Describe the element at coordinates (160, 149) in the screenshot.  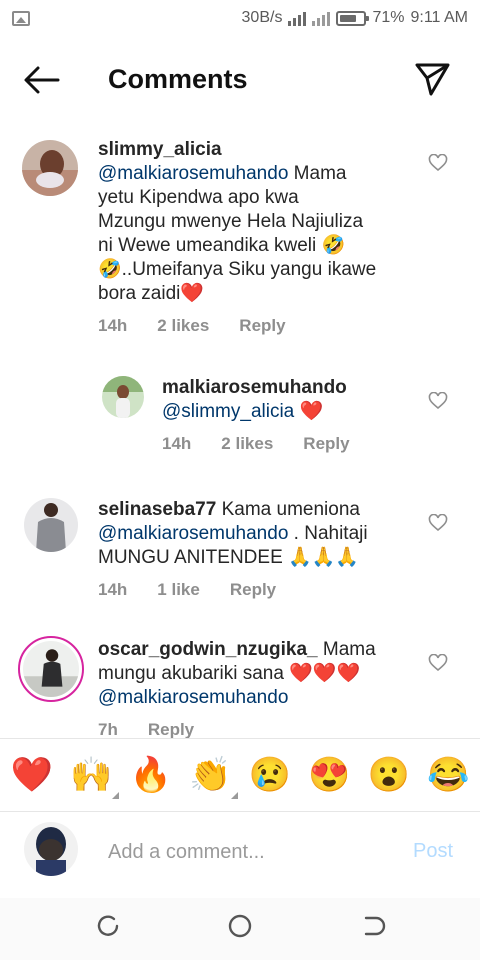
I see `comment-username: slimmy_alicia` at that location.